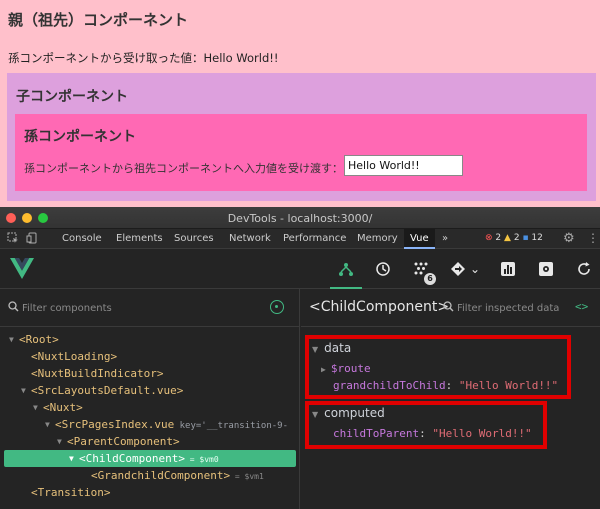  What do you see at coordinates (537, 238) in the screenshot?
I see `message-count: 12` at bounding box center [537, 238].